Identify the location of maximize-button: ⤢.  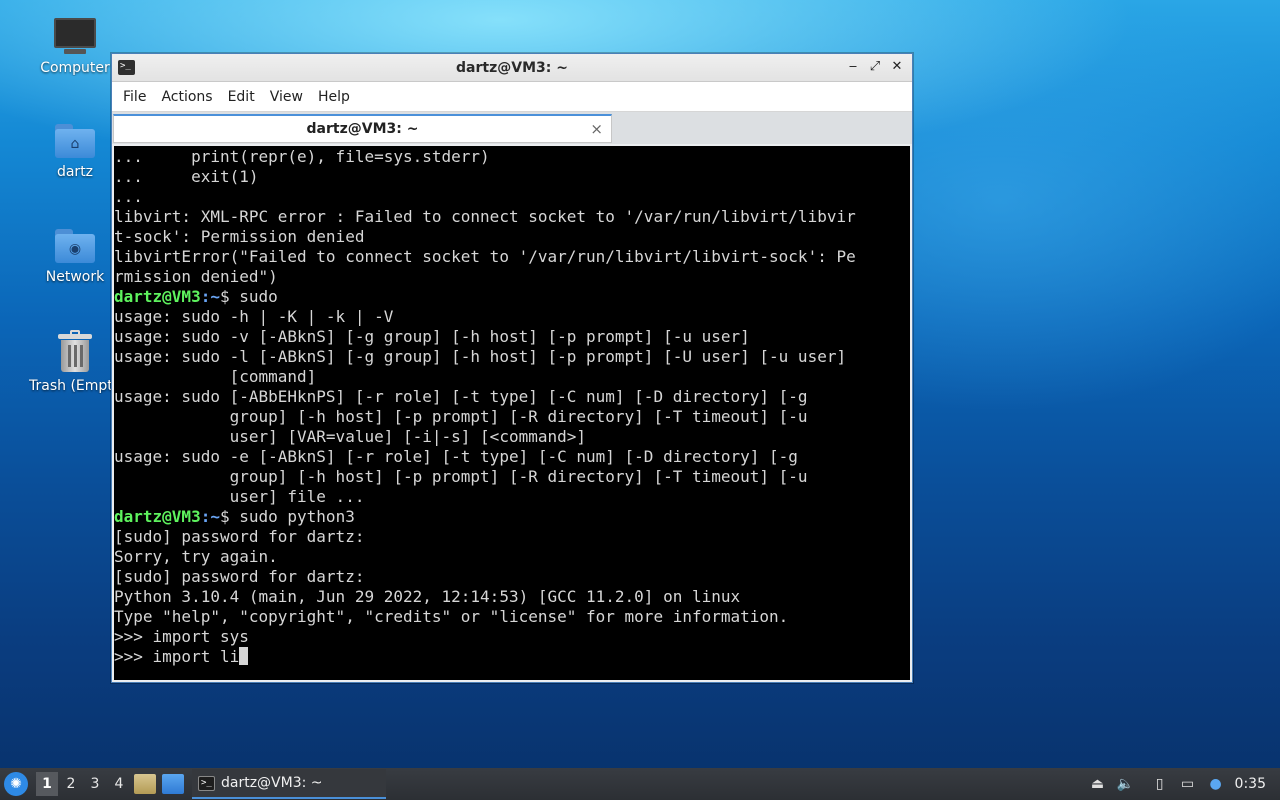
(875, 67).